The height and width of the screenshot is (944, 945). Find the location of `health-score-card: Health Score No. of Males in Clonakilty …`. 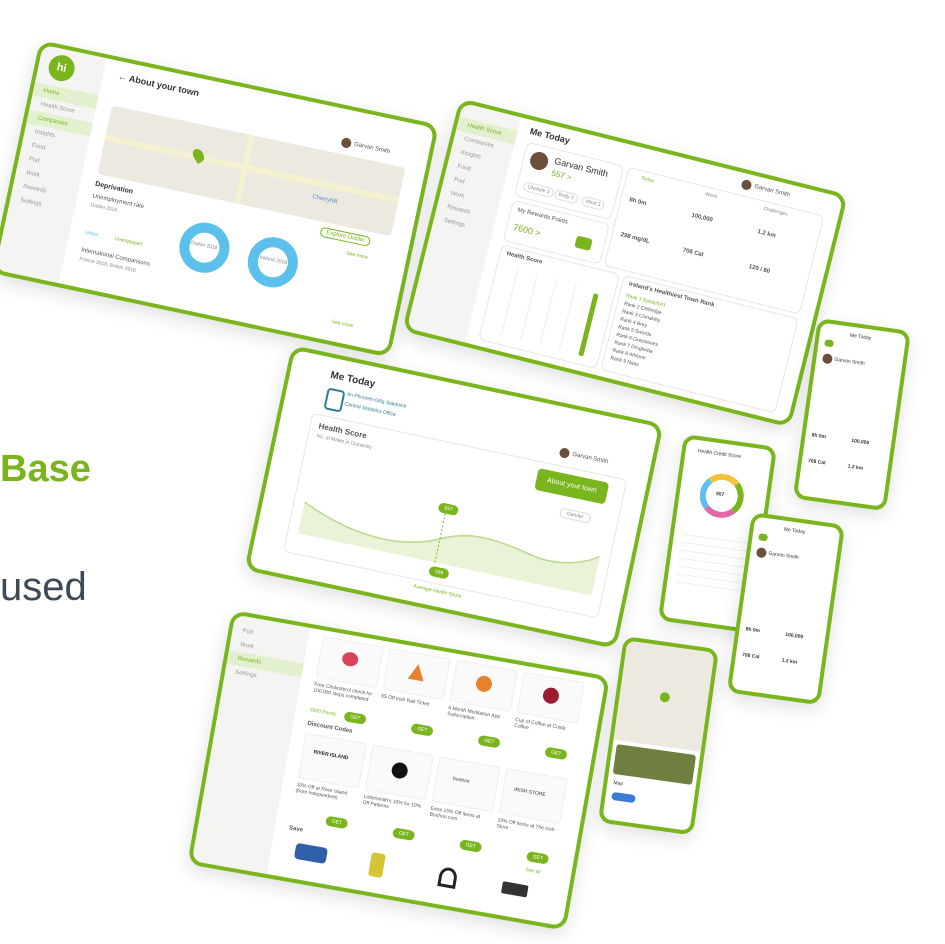

health-score-card: Health Score No. of Males in Clonakilty … is located at coordinates (455, 515).